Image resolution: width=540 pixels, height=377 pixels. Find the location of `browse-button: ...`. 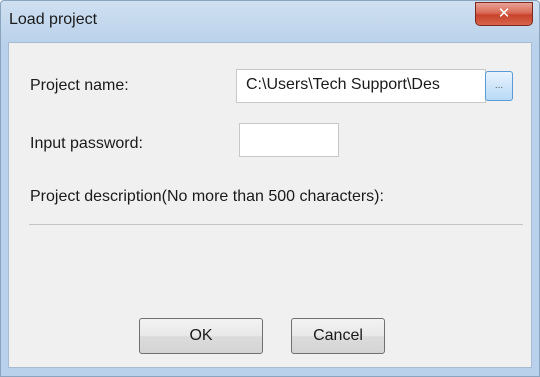

browse-button: ... is located at coordinates (499, 86).